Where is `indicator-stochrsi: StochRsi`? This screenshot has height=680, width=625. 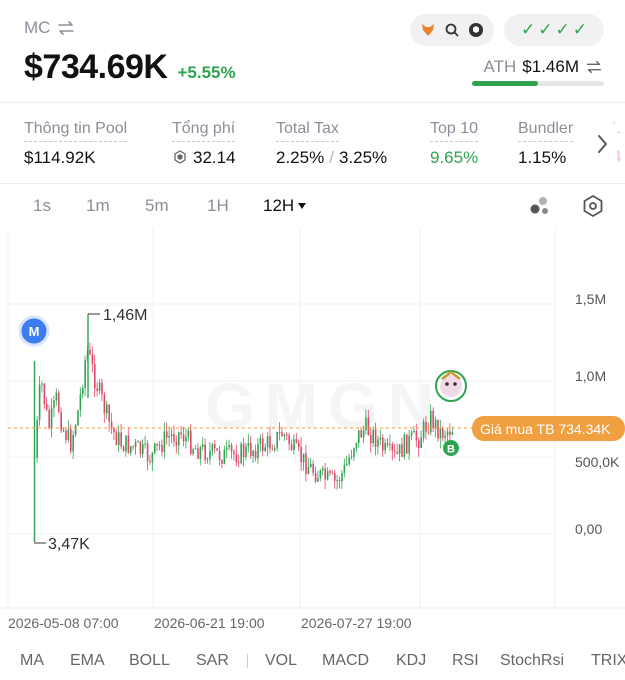 indicator-stochrsi: StochRsi is located at coordinates (532, 661).